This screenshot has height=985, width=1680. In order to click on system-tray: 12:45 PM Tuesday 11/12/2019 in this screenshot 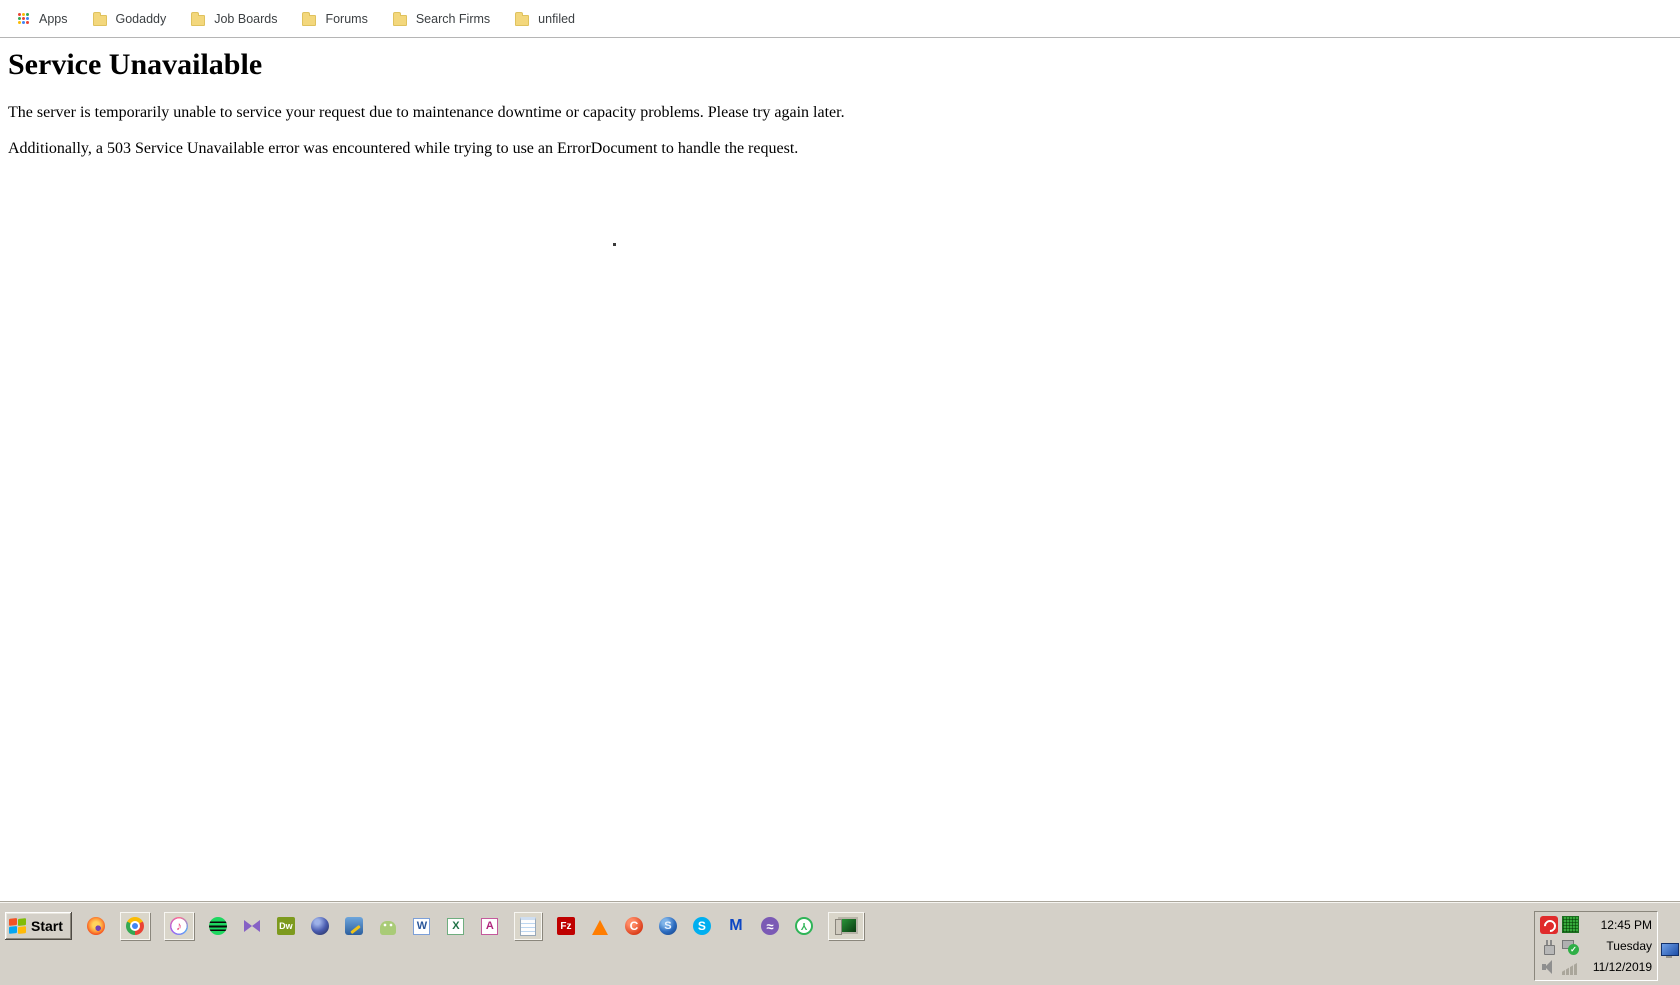, I will do `click(1596, 946)`.